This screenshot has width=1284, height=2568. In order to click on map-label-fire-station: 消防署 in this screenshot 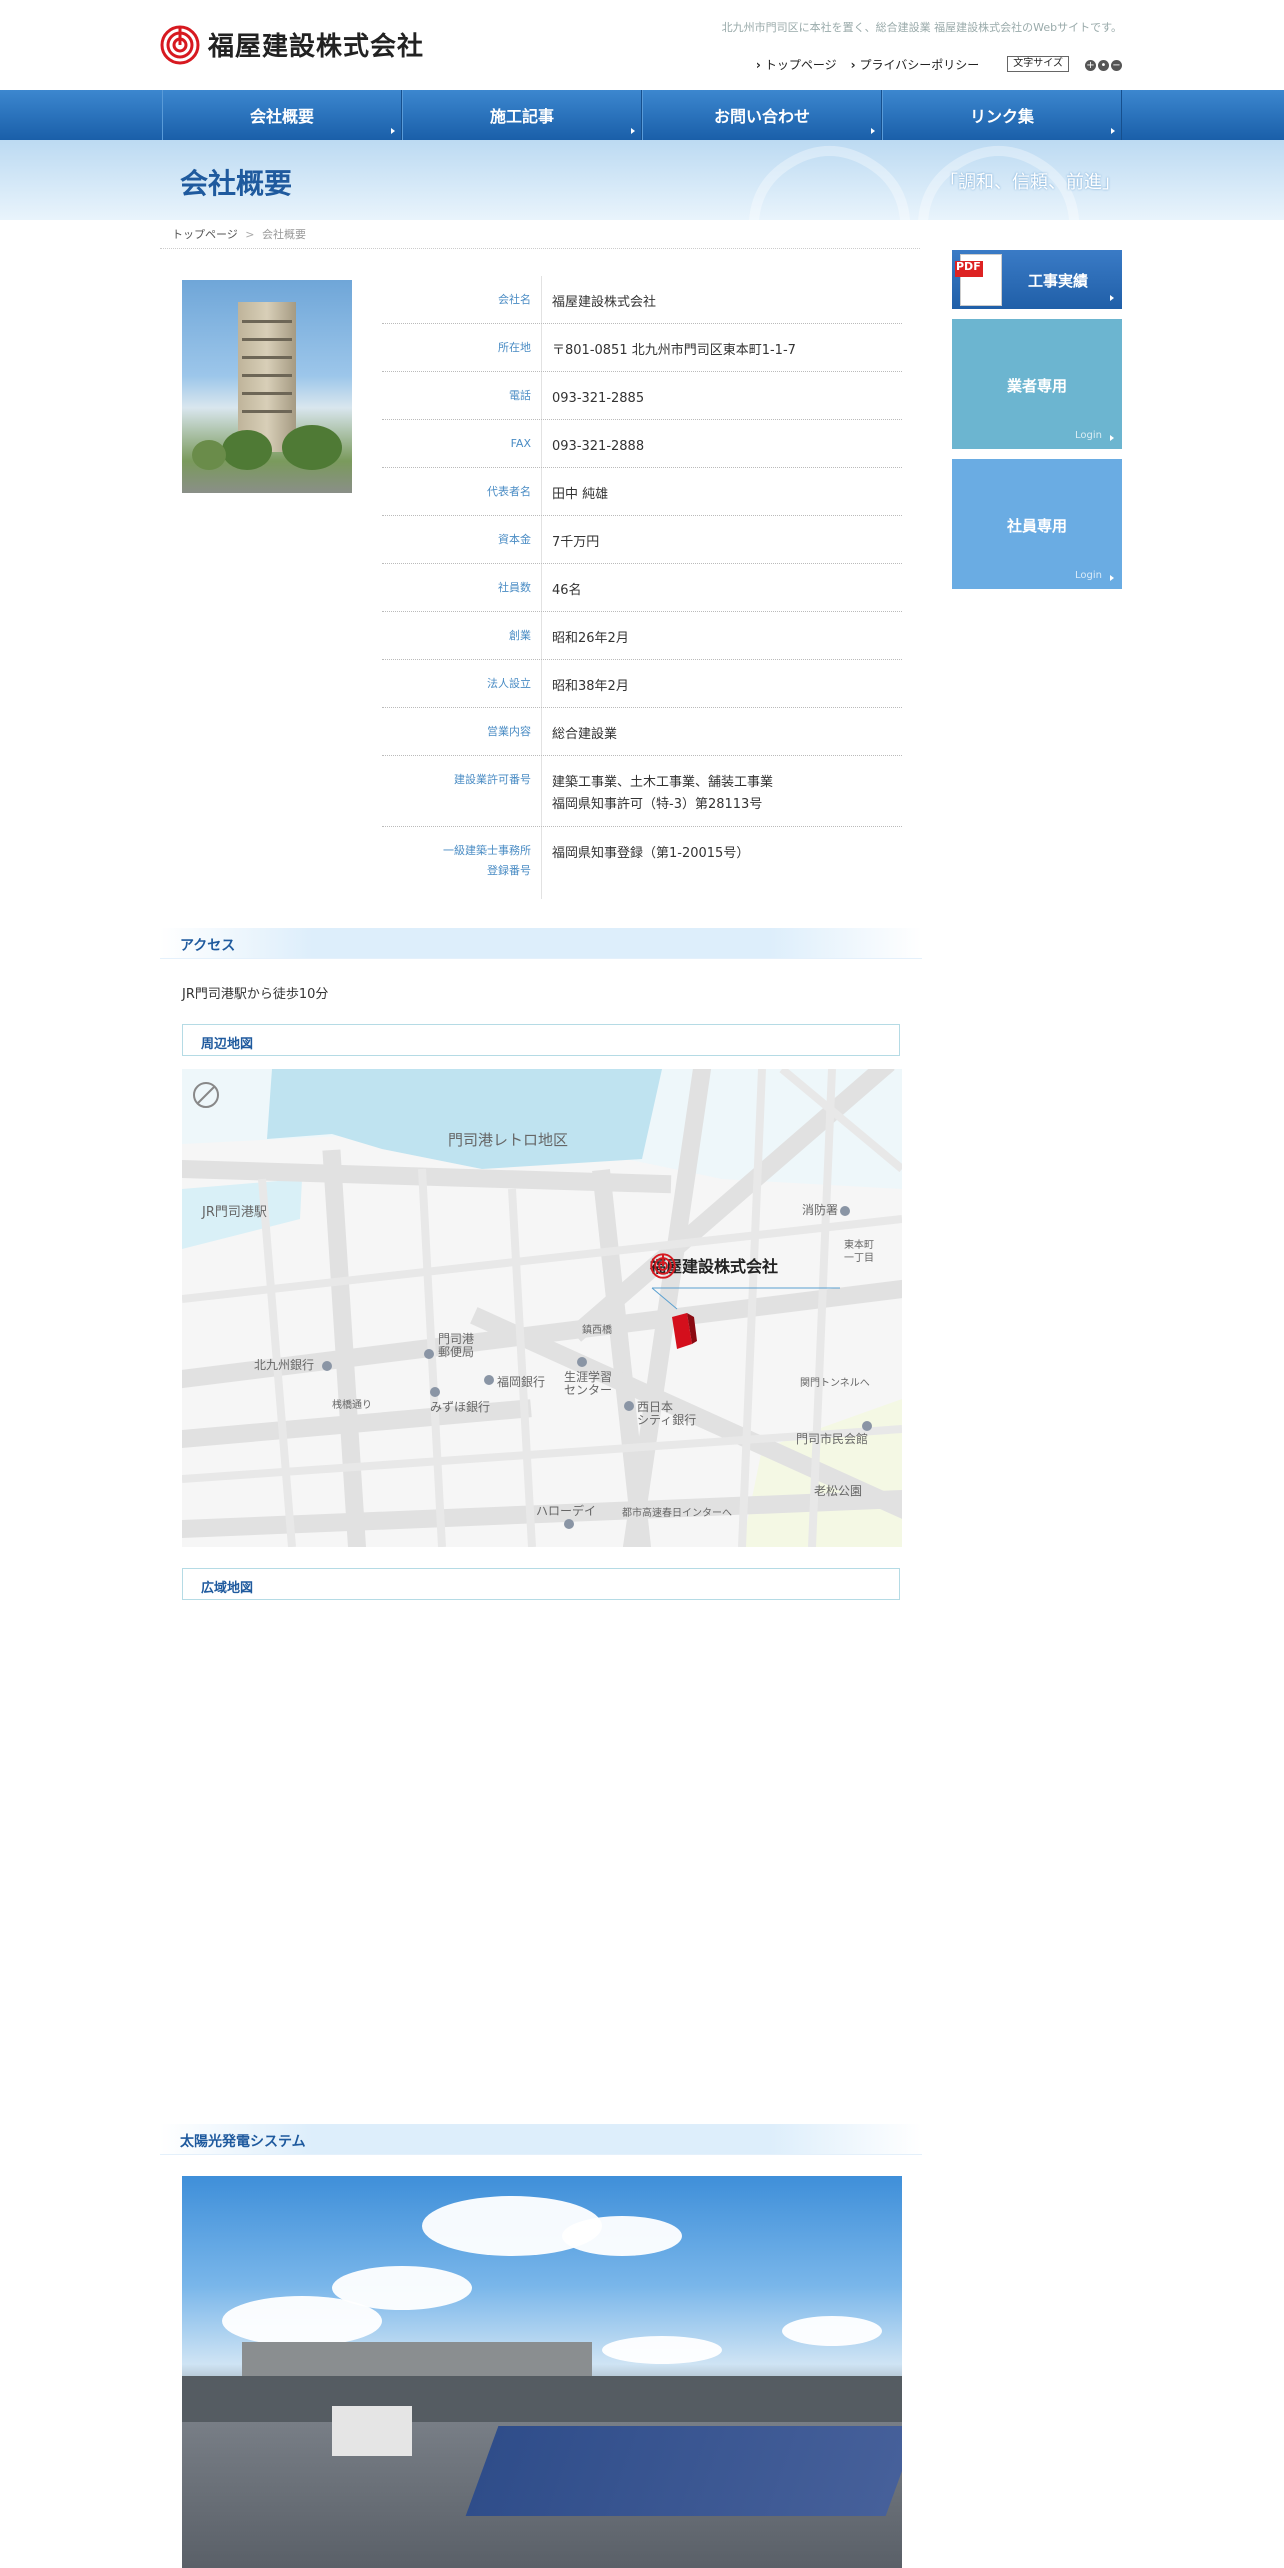, I will do `click(820, 1210)`.